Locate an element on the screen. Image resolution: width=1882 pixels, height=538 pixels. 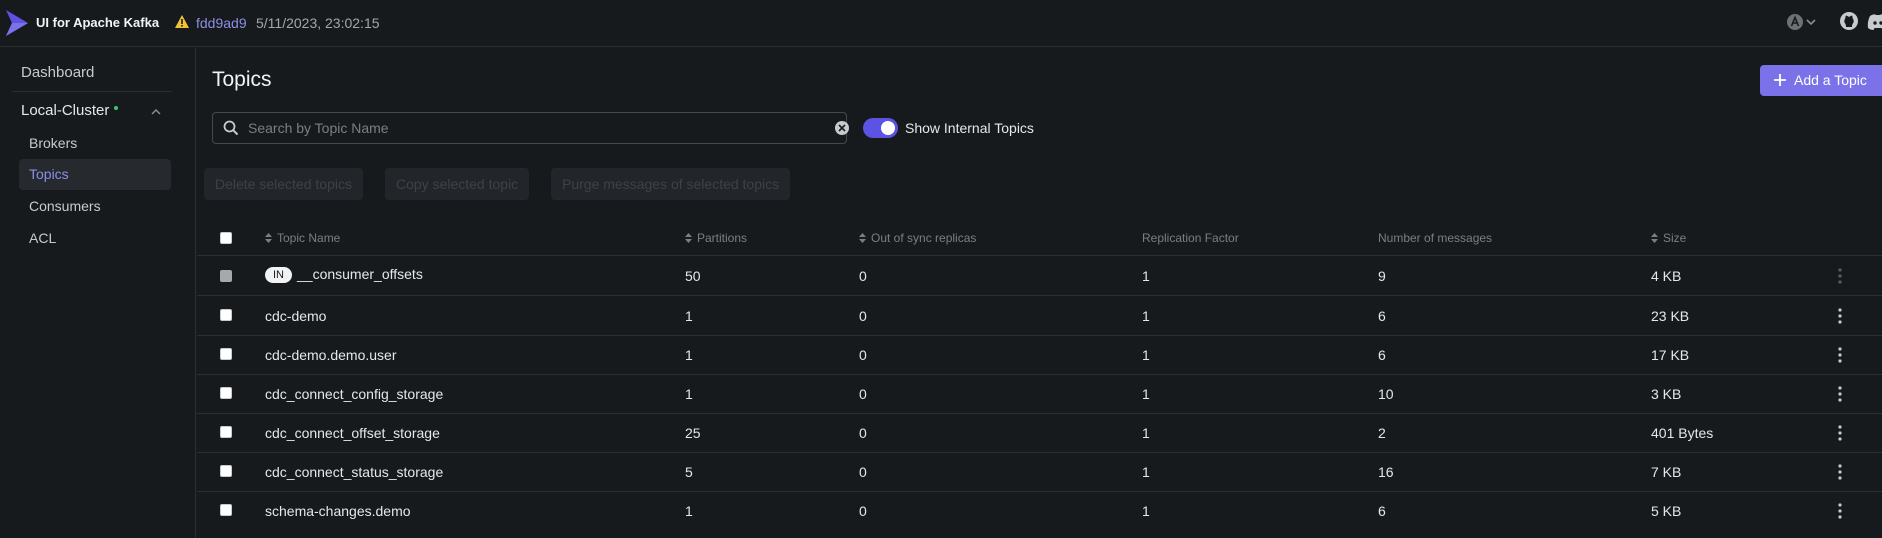
column-header-topic-name: Topic Name is located at coordinates (302, 238).